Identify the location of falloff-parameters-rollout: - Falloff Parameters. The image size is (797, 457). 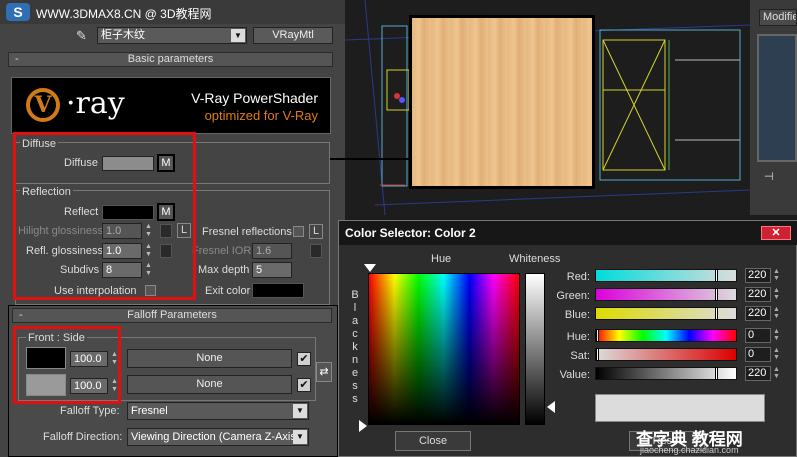
(172, 315).